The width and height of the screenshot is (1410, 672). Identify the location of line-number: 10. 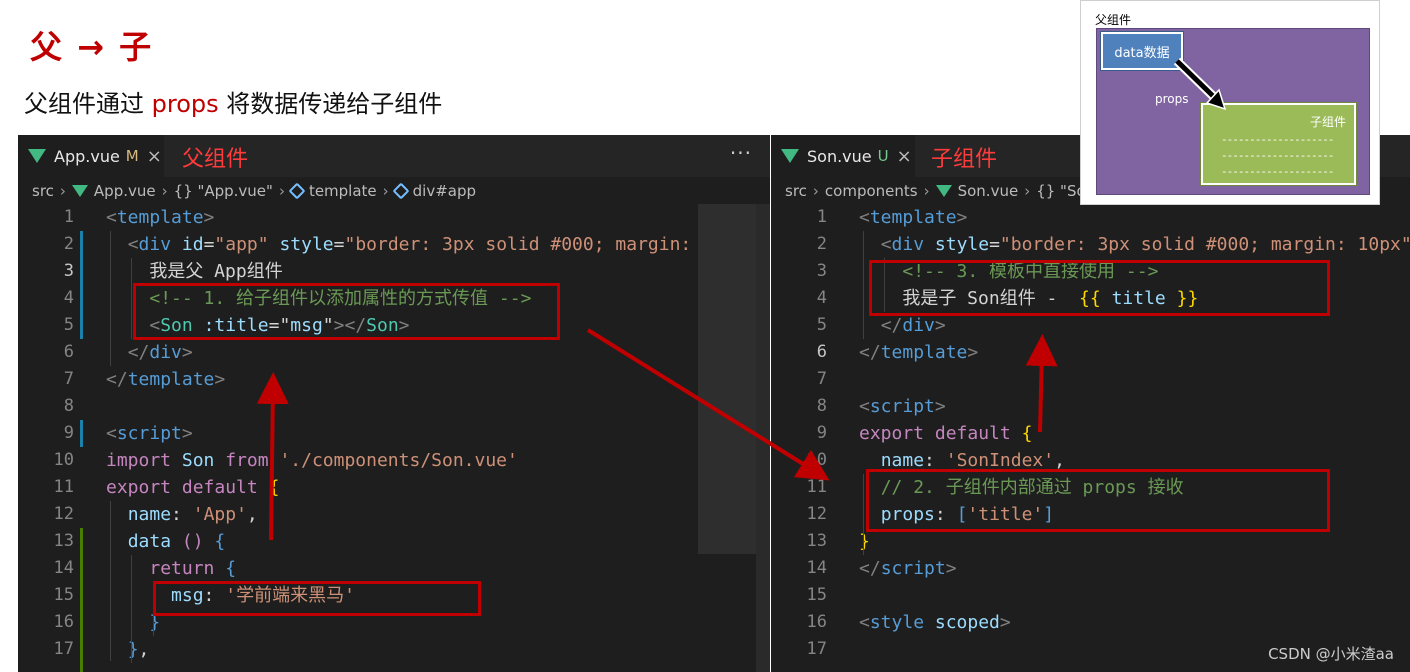
(63, 460).